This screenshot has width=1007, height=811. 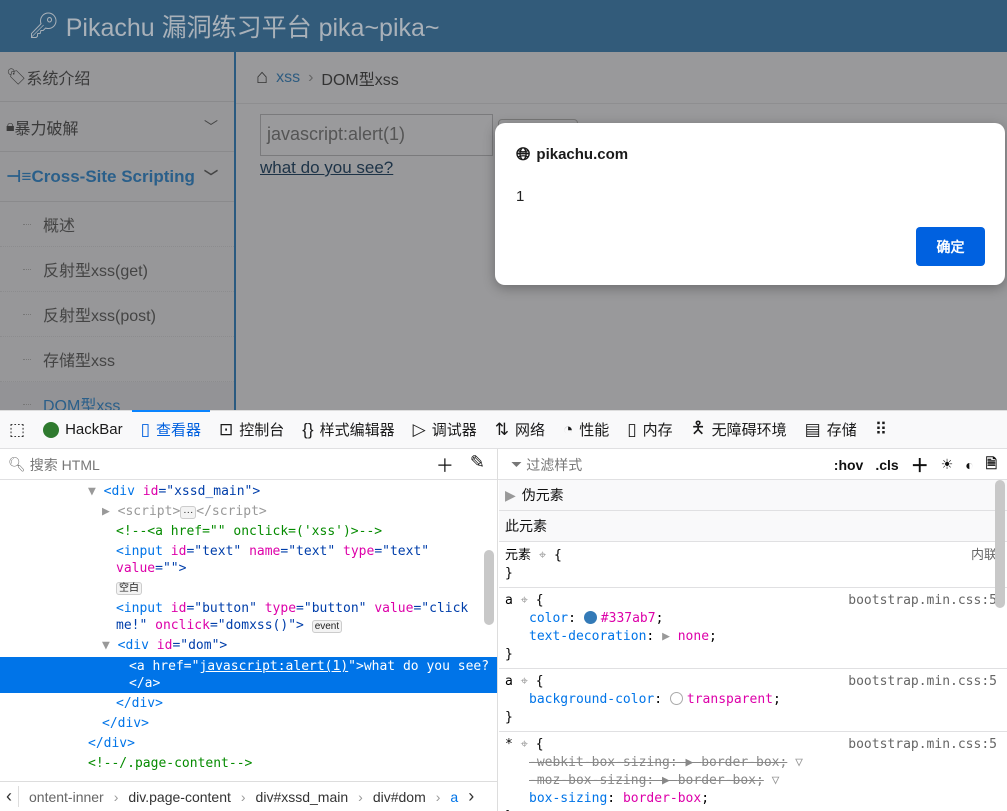 What do you see at coordinates (554, 465) in the screenshot?
I see `filter-styles-input: 过滤样式` at bounding box center [554, 465].